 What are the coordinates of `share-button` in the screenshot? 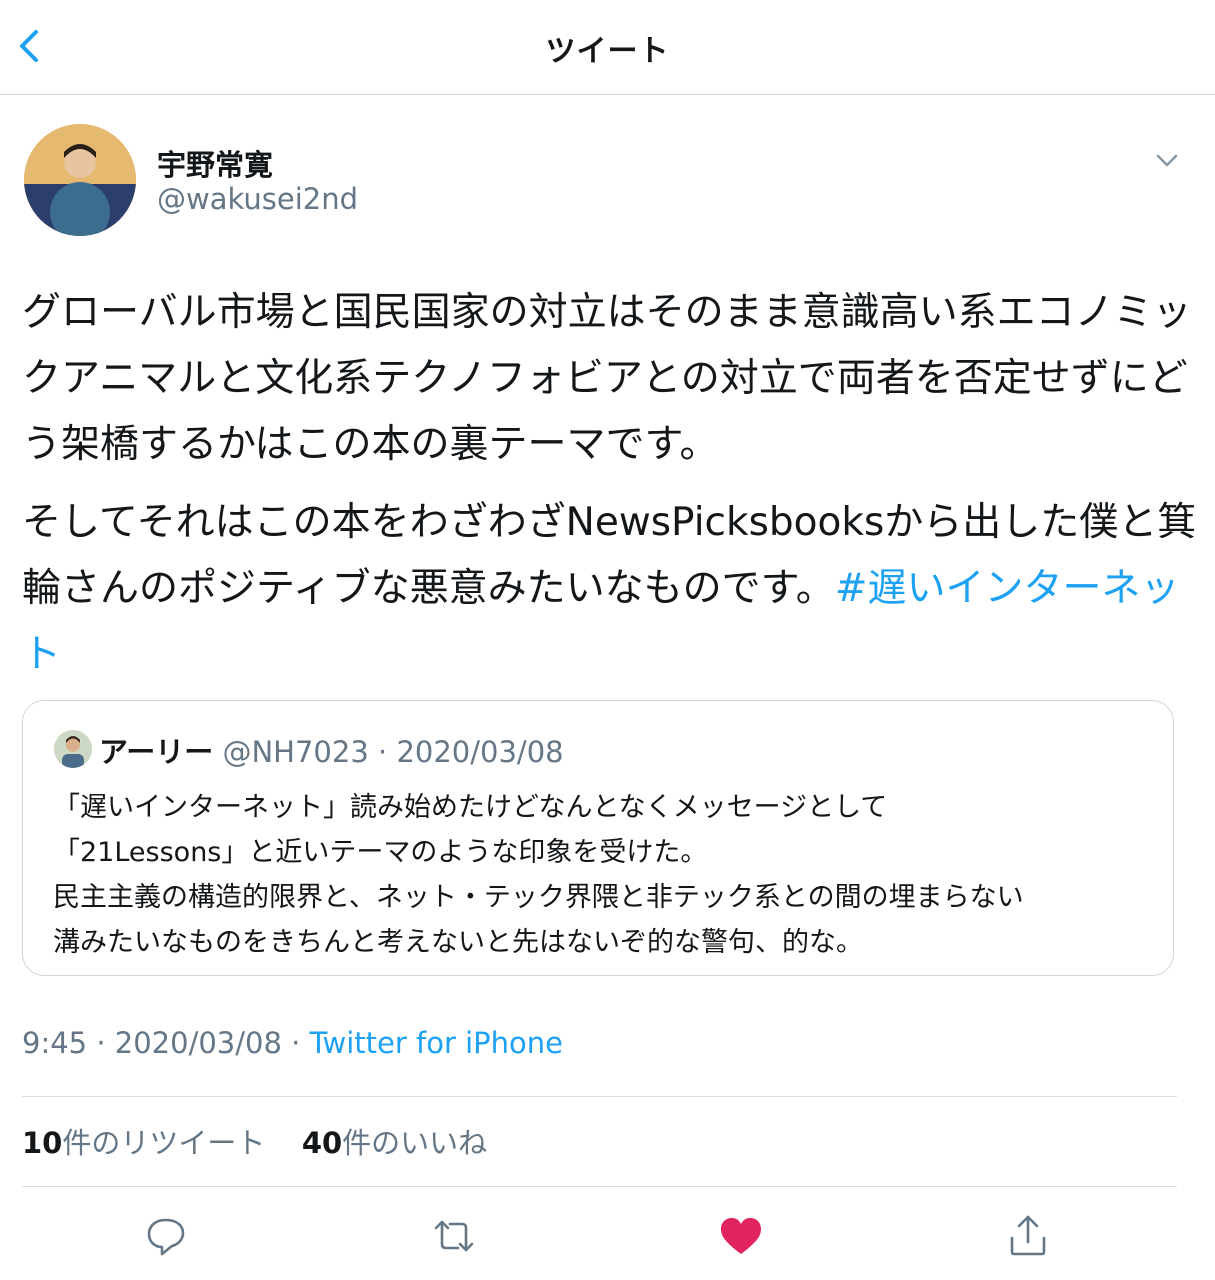 It's located at (1028, 1236).